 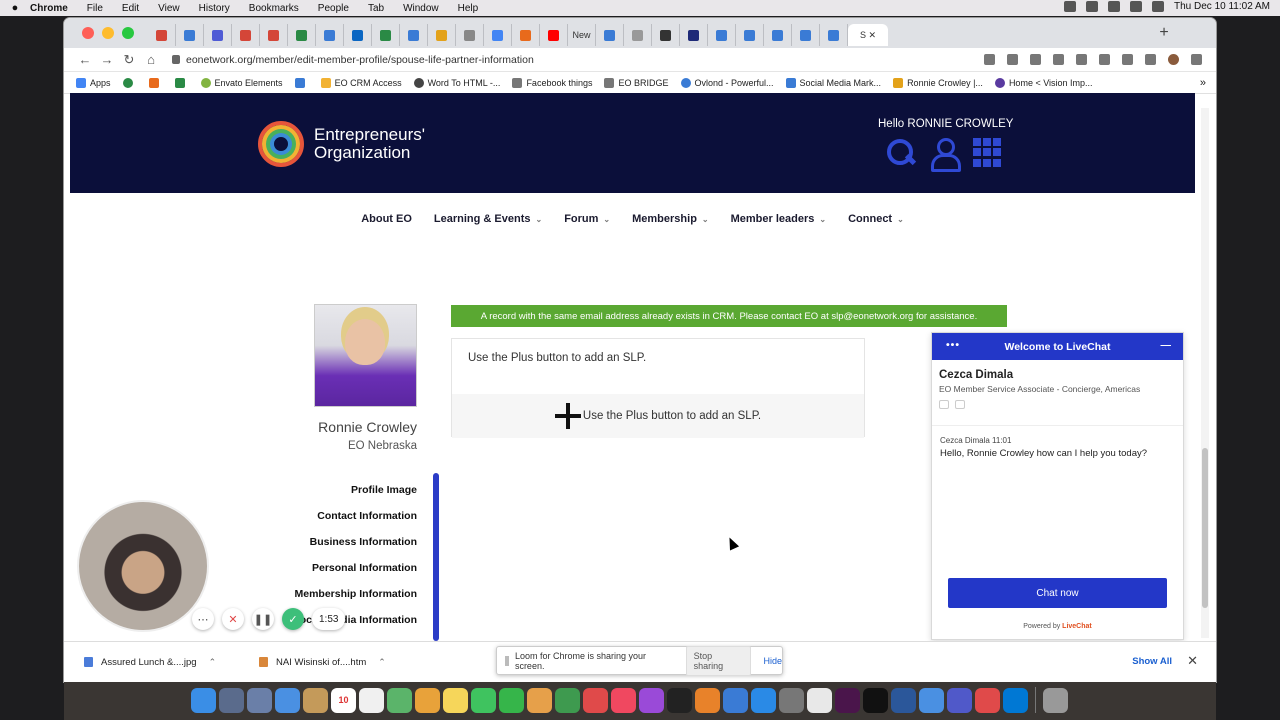 What do you see at coordinates (15, 8) in the screenshot?
I see `apple-icon: ●` at bounding box center [15, 8].